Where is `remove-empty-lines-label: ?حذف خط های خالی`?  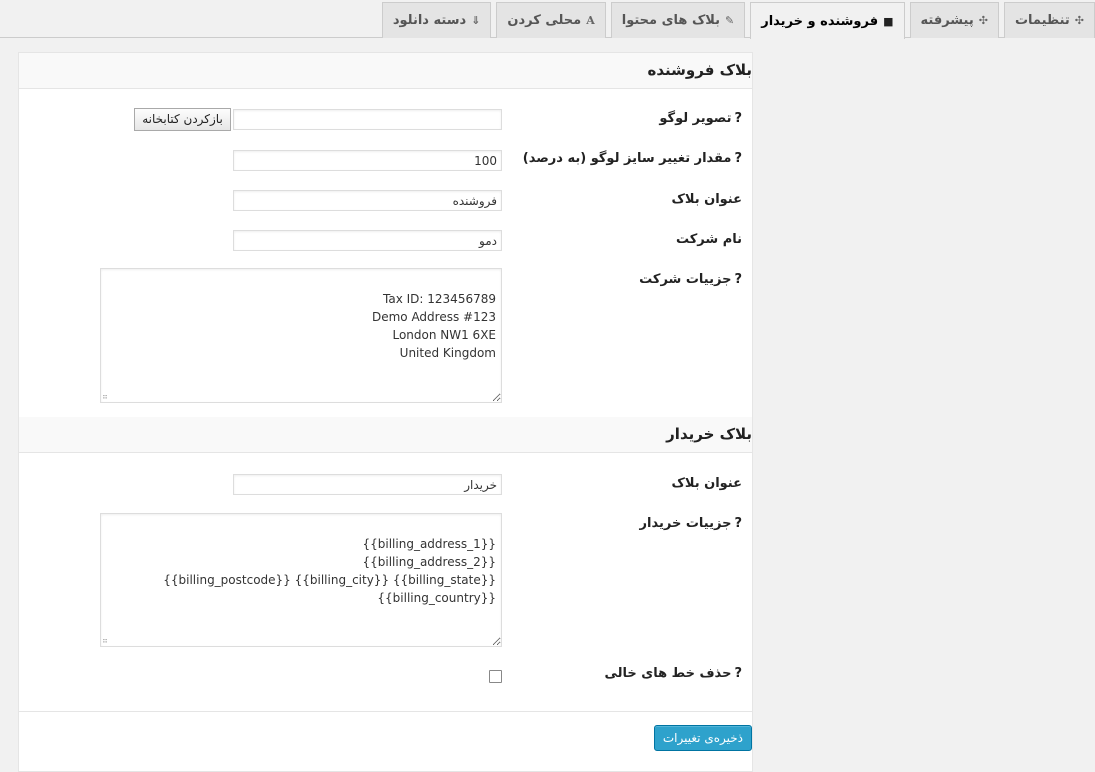
remove-empty-lines-label: ?حذف خط های خالی is located at coordinates (673, 673).